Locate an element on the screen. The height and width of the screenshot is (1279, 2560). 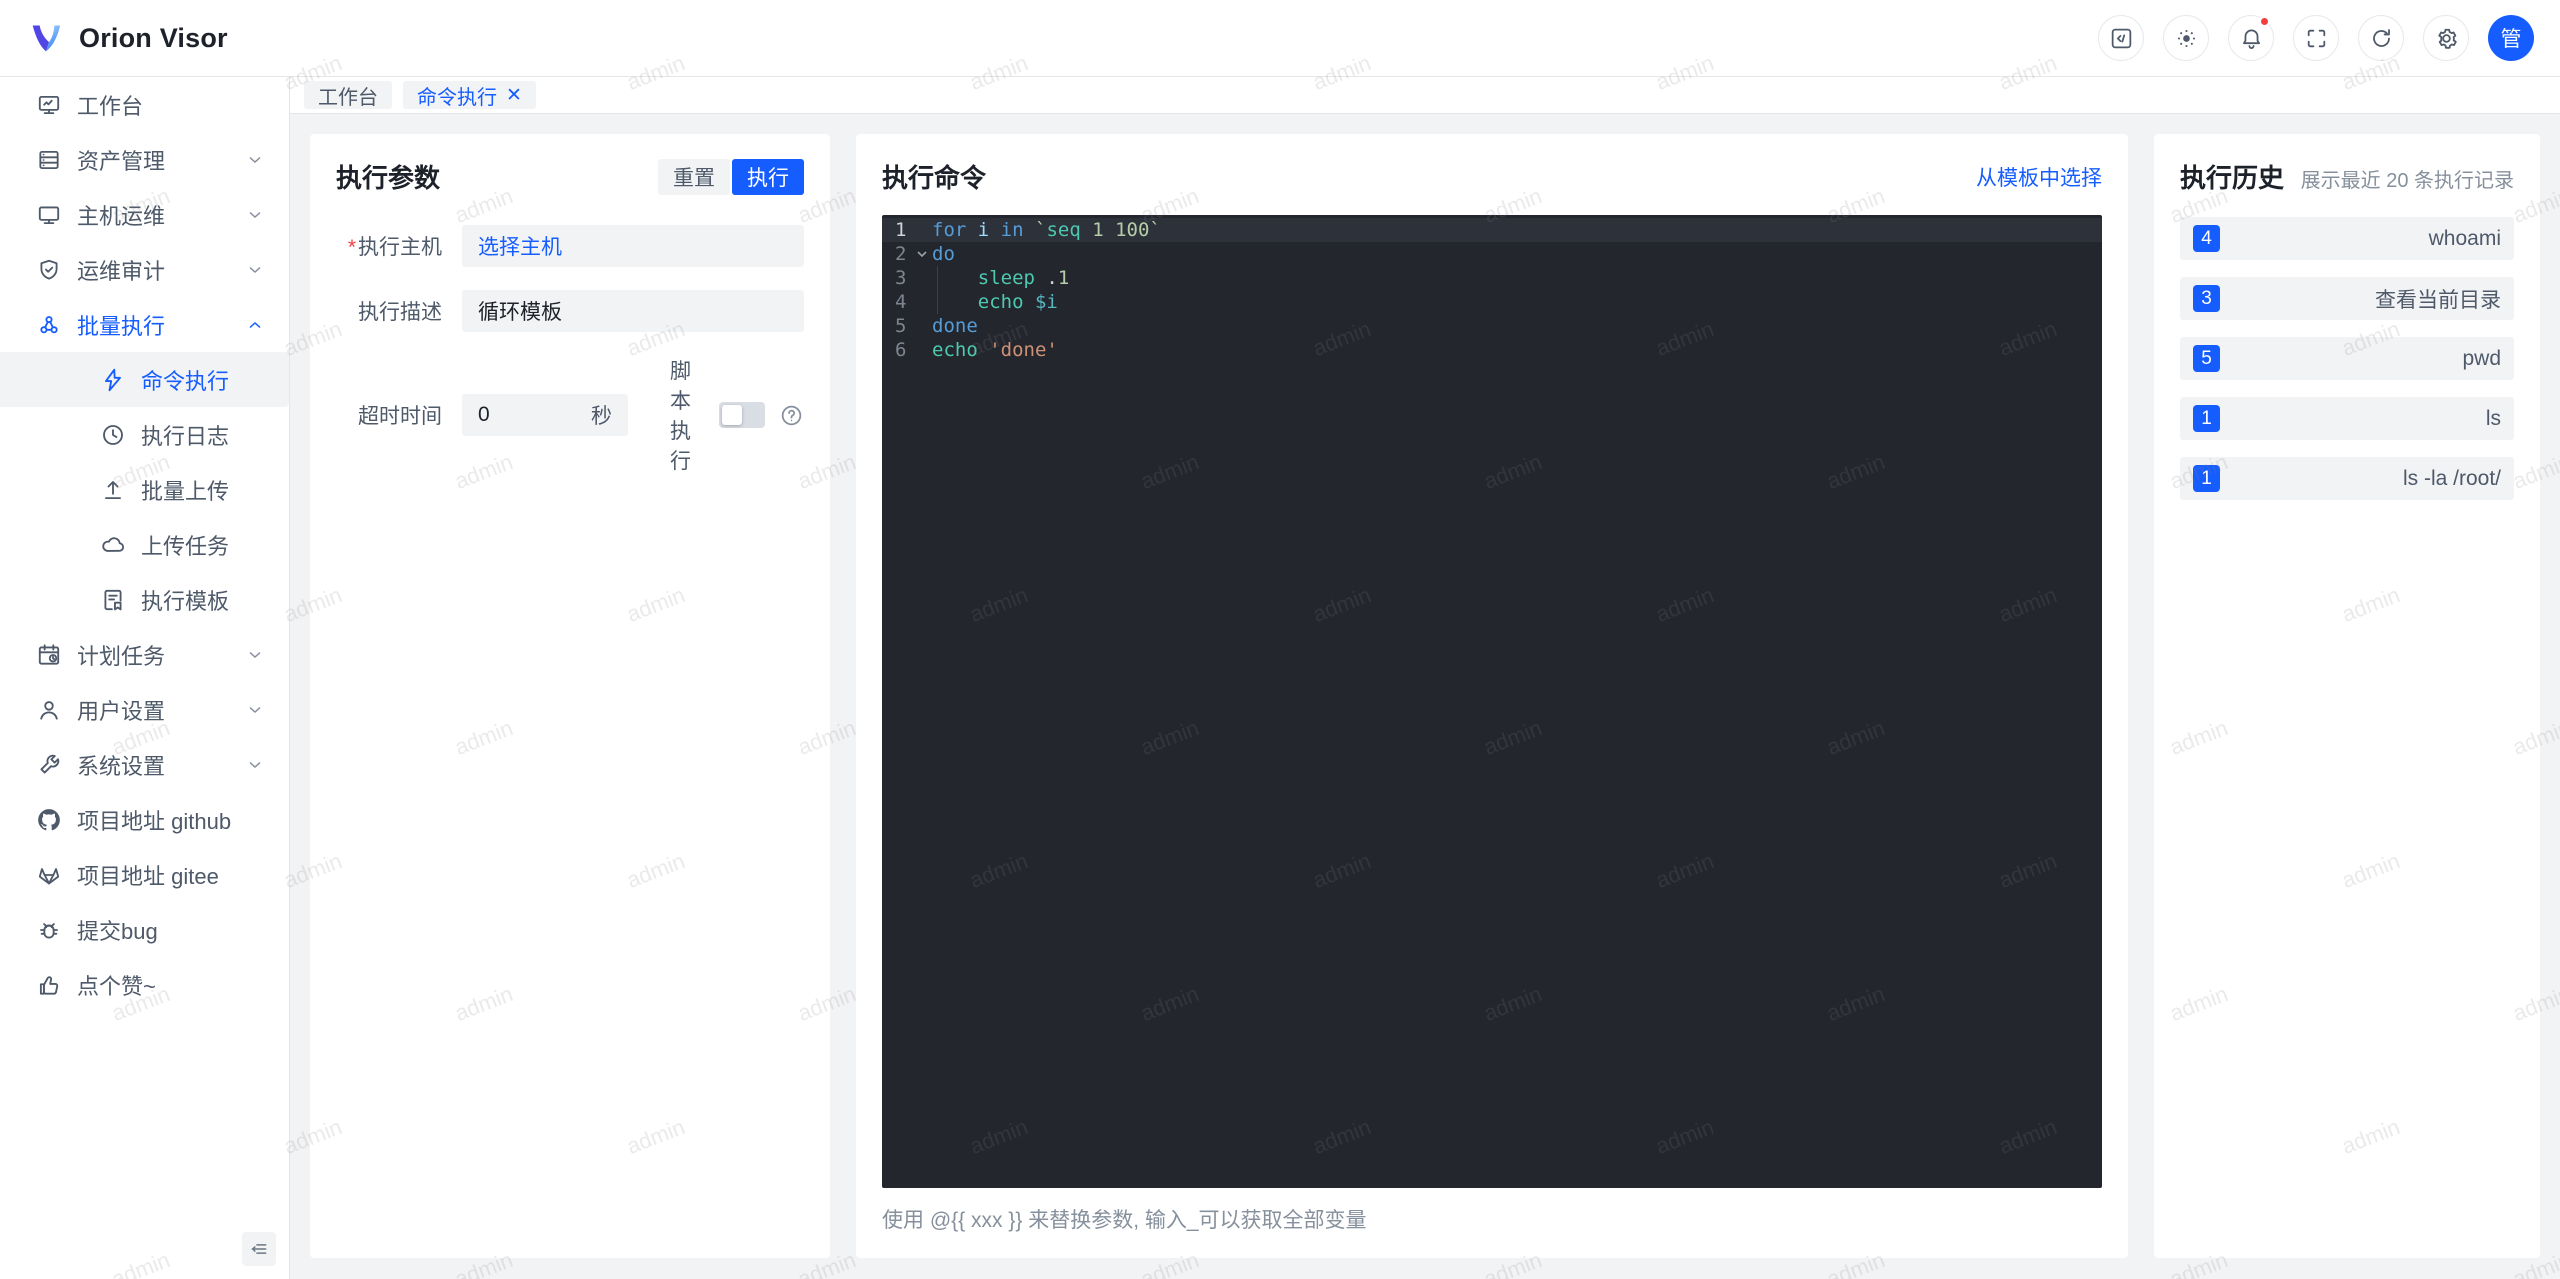
sidebar-item-user-settings: 用户设置 is located at coordinates (144, 709).